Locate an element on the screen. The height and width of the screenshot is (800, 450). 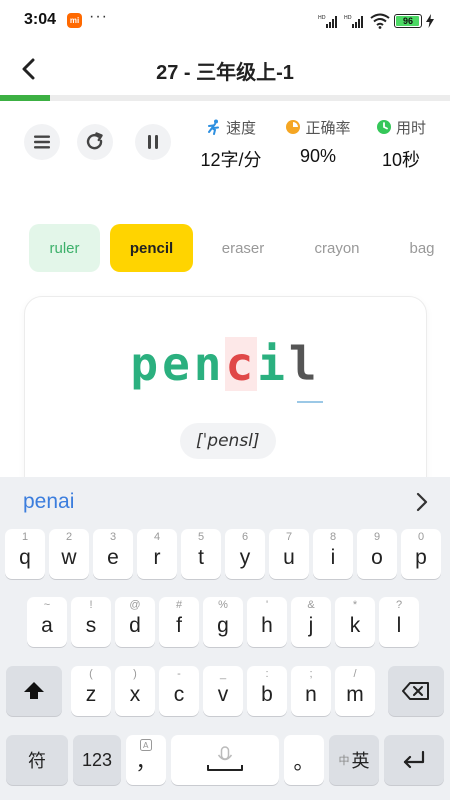
key-g: % g is located at coordinates (223, 622).